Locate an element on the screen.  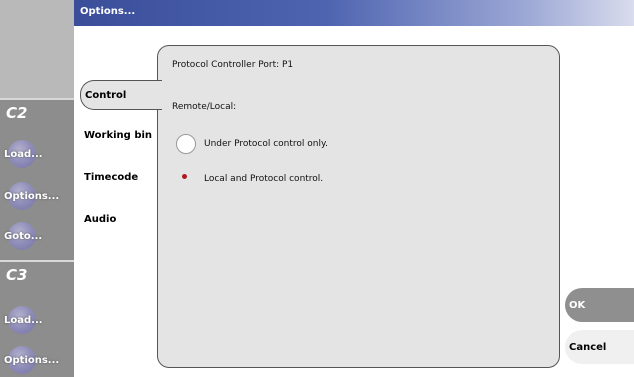
ok-button: OK is located at coordinates (599, 305).